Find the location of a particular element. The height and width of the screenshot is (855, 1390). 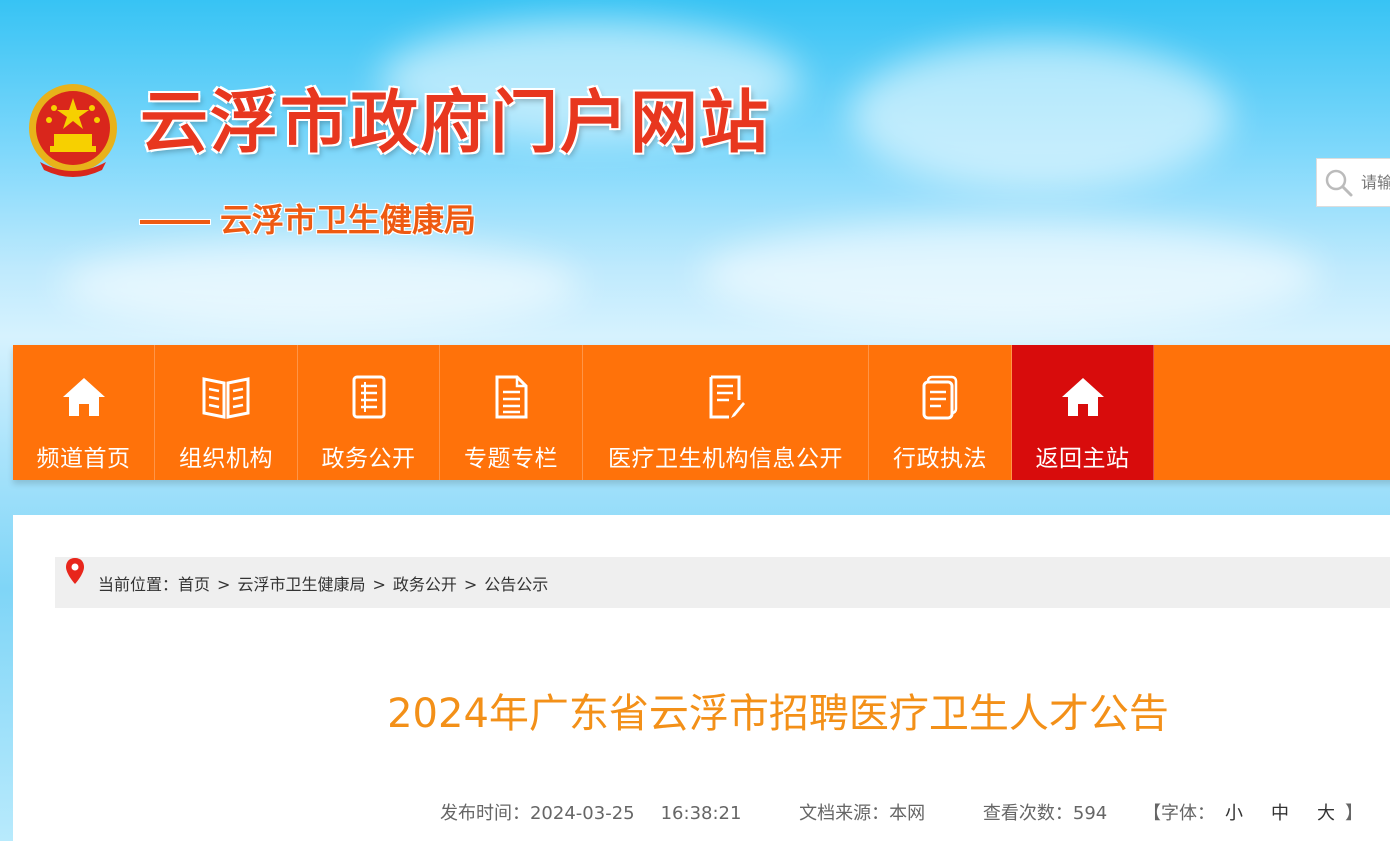

font-label-close: 】 is located at coordinates (1354, 813).